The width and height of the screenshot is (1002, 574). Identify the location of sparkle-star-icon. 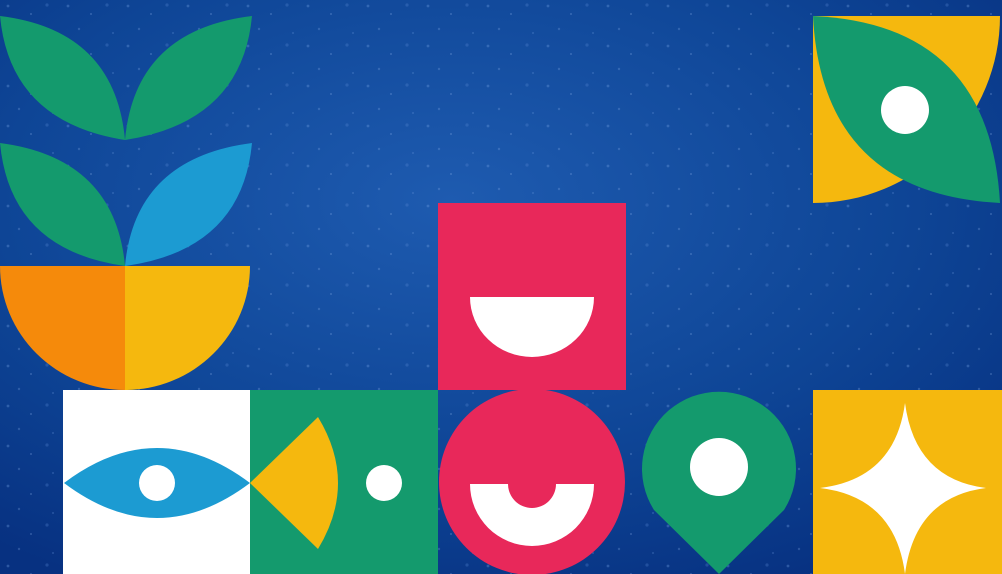
(907, 482).